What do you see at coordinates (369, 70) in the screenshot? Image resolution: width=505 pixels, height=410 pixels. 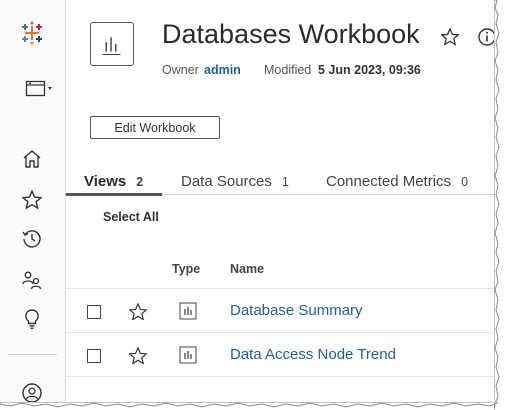 I see `modified-value: 5 Jun 2023, 09:36` at bounding box center [369, 70].